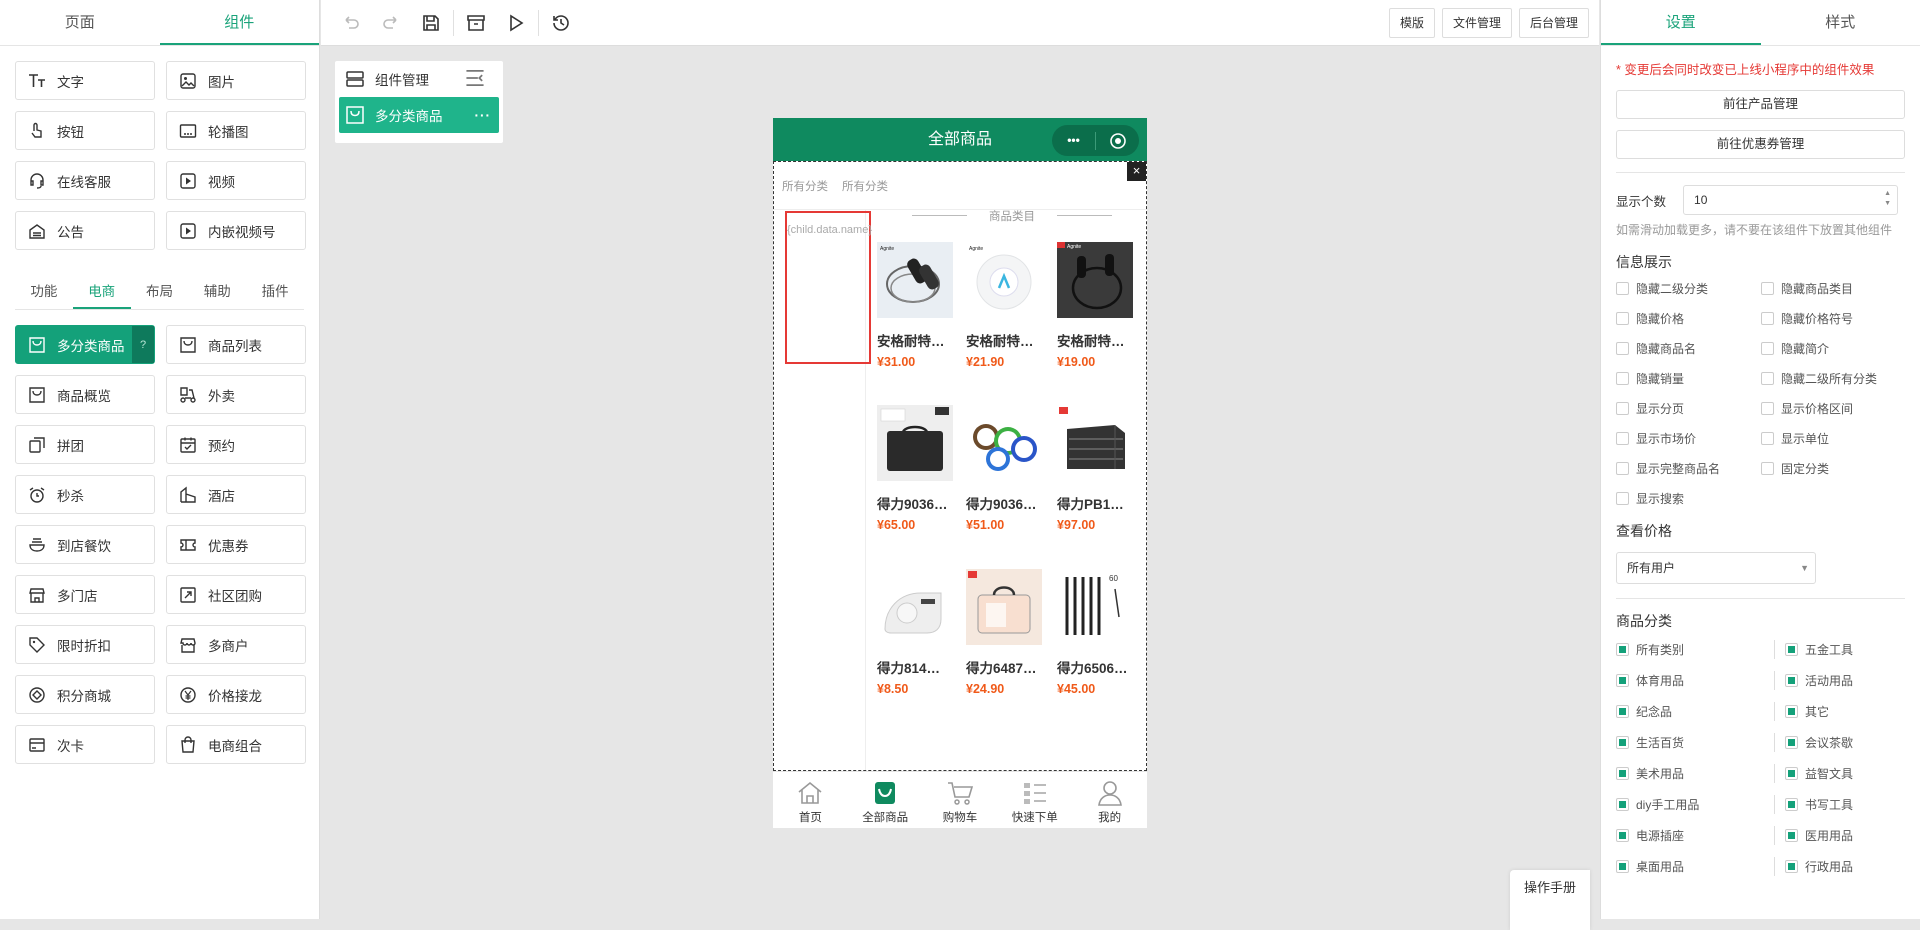 Image resolution: width=1920 pixels, height=930 pixels. Describe the element at coordinates (805, 186) in the screenshot. I see `category-tab: 所有分类` at that location.